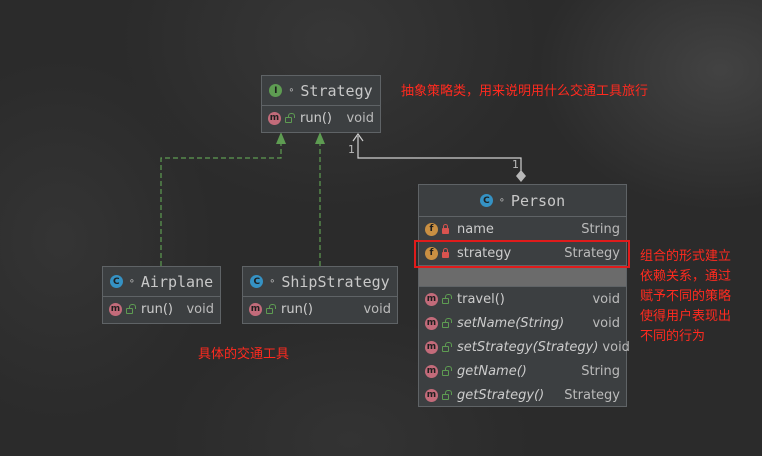 The width and height of the screenshot is (762, 456). What do you see at coordinates (335, 281) in the screenshot?
I see `ship-title: ShipStrategy` at bounding box center [335, 281].